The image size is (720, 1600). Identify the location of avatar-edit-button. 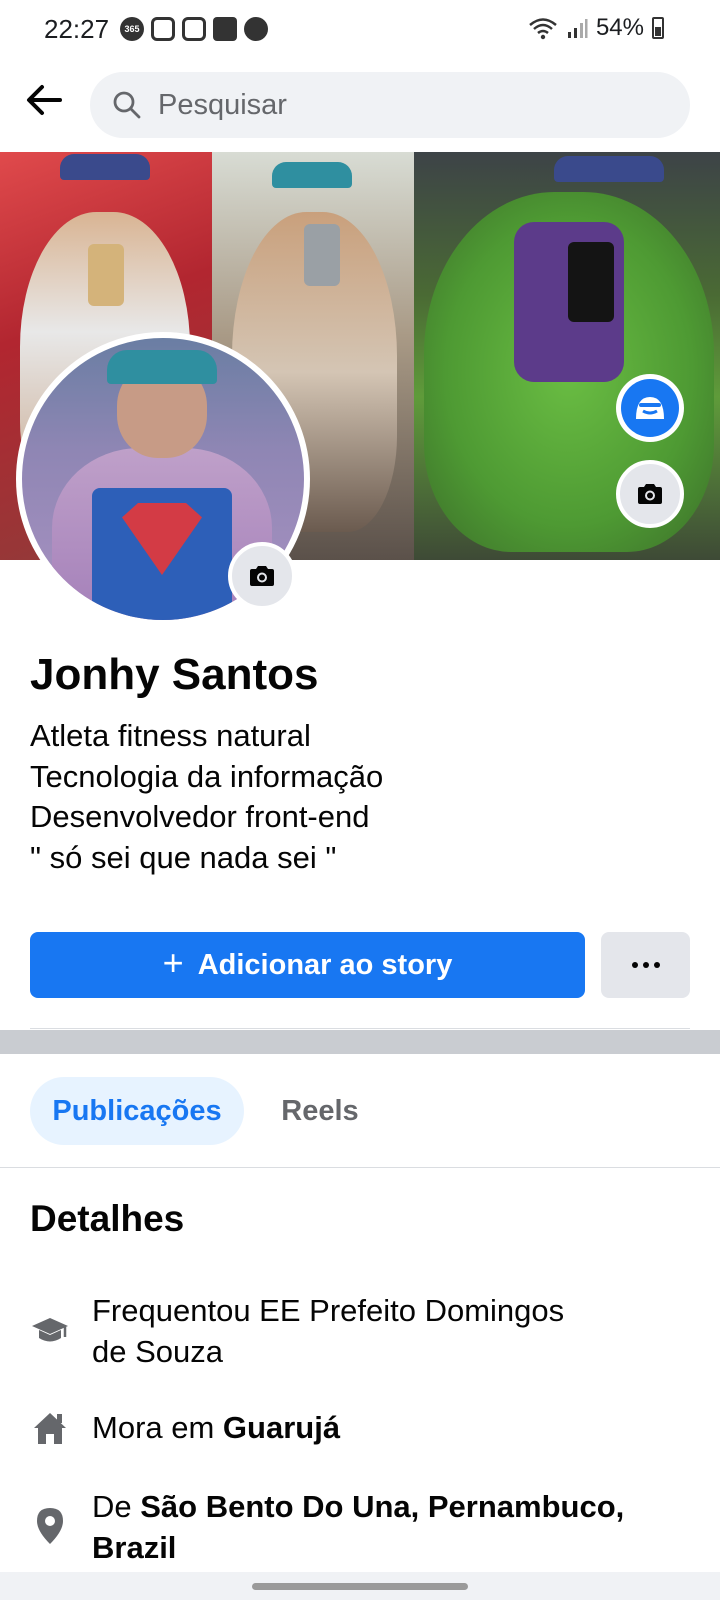
(650, 408).